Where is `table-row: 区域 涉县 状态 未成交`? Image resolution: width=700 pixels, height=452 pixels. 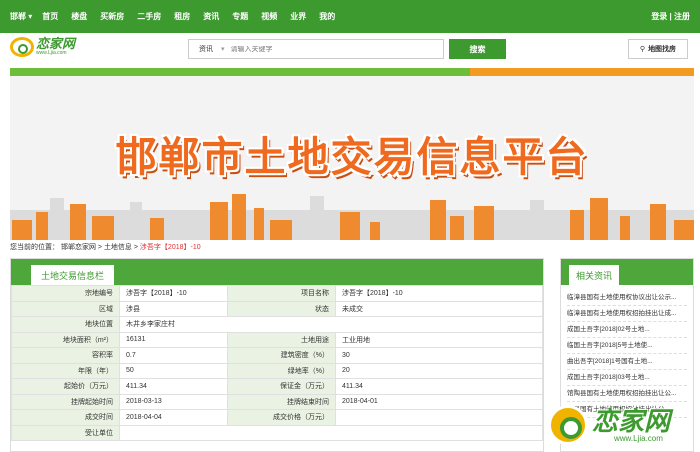
table-row: 区域 涉县 状态 未成交 is located at coordinates (277, 308).